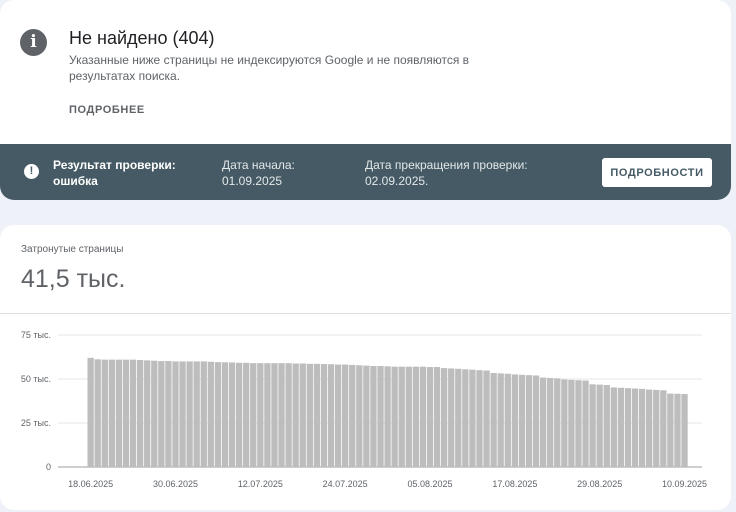 This screenshot has height=512, width=736. What do you see at coordinates (657, 172) in the screenshot?
I see `details-button: ПОДРОБНОСТИ` at bounding box center [657, 172].